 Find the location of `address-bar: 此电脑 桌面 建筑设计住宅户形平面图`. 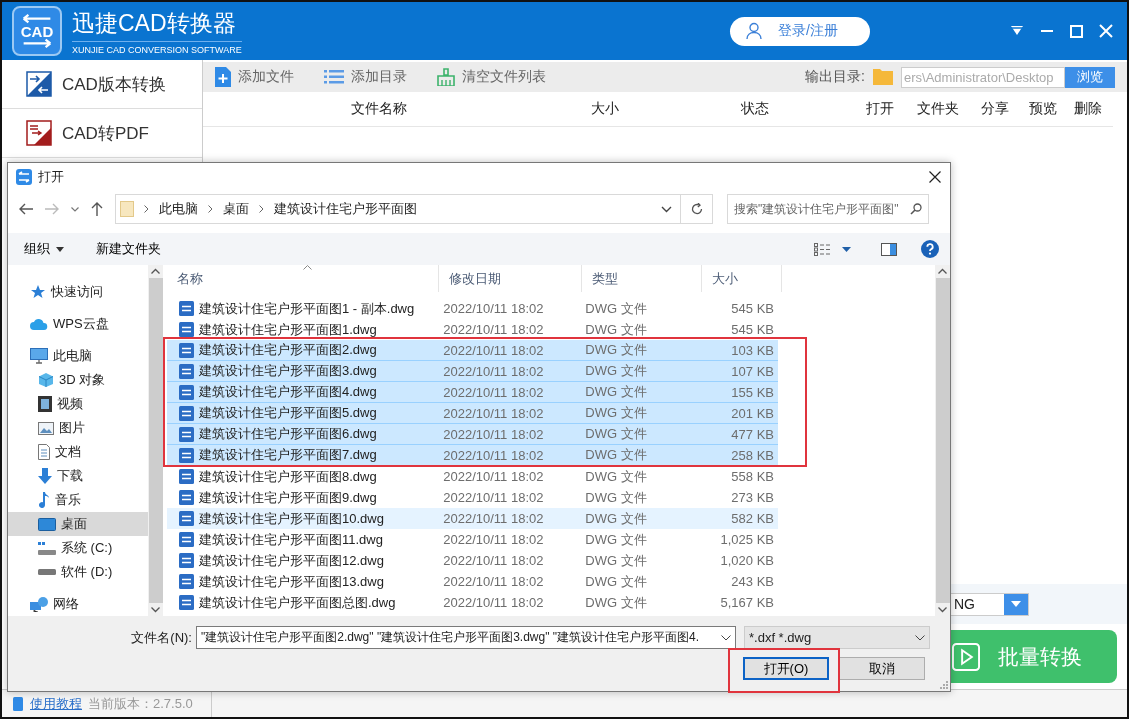

address-bar: 此电脑 桌面 建筑设计住宅户形平面图 is located at coordinates (398, 209).